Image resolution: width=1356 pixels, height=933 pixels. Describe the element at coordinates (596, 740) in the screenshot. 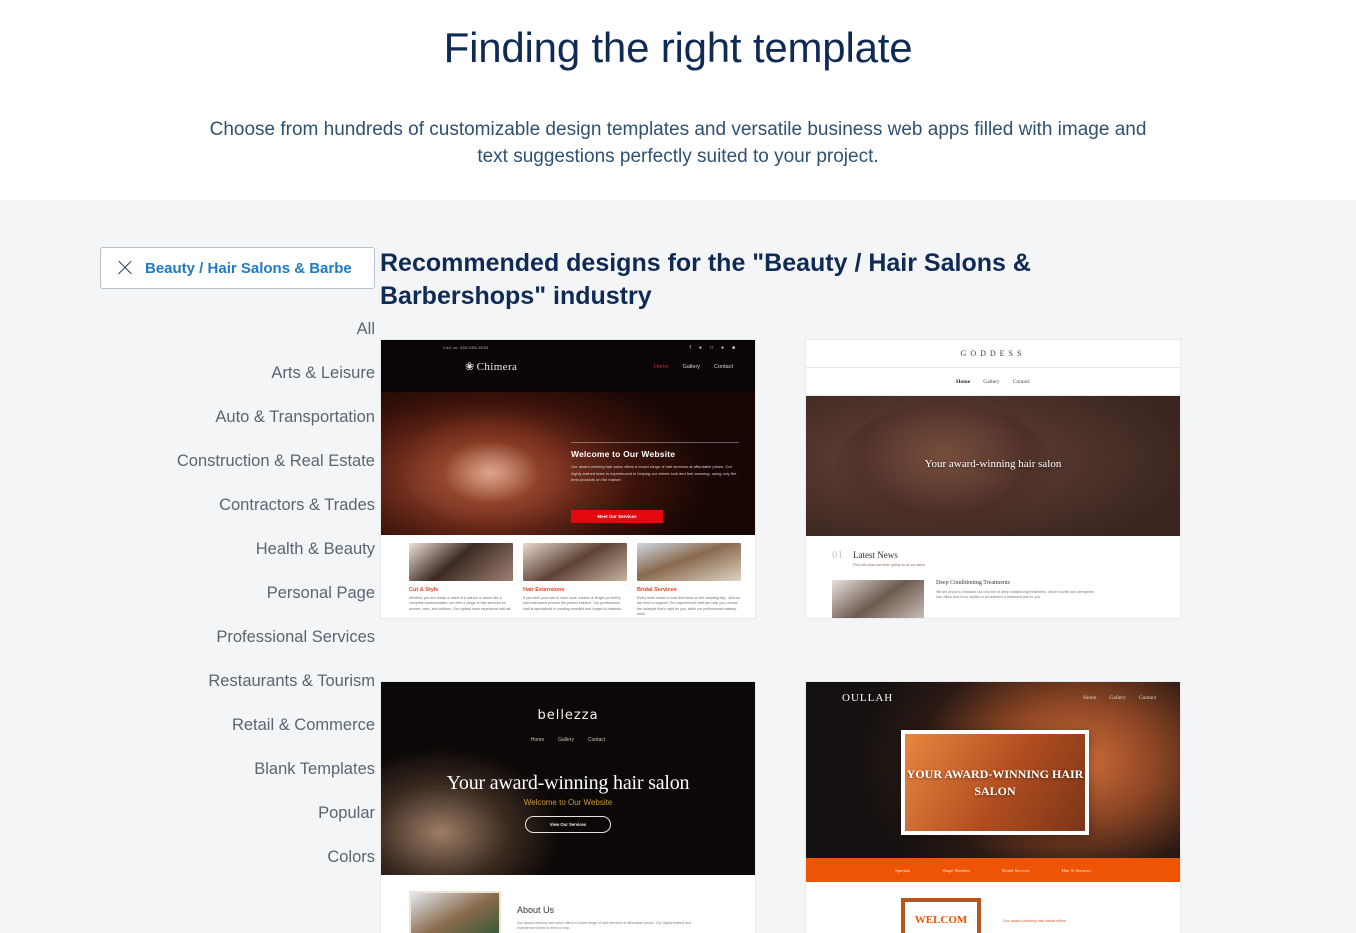

I see `bellezza-nav-contact: Contact` at that location.